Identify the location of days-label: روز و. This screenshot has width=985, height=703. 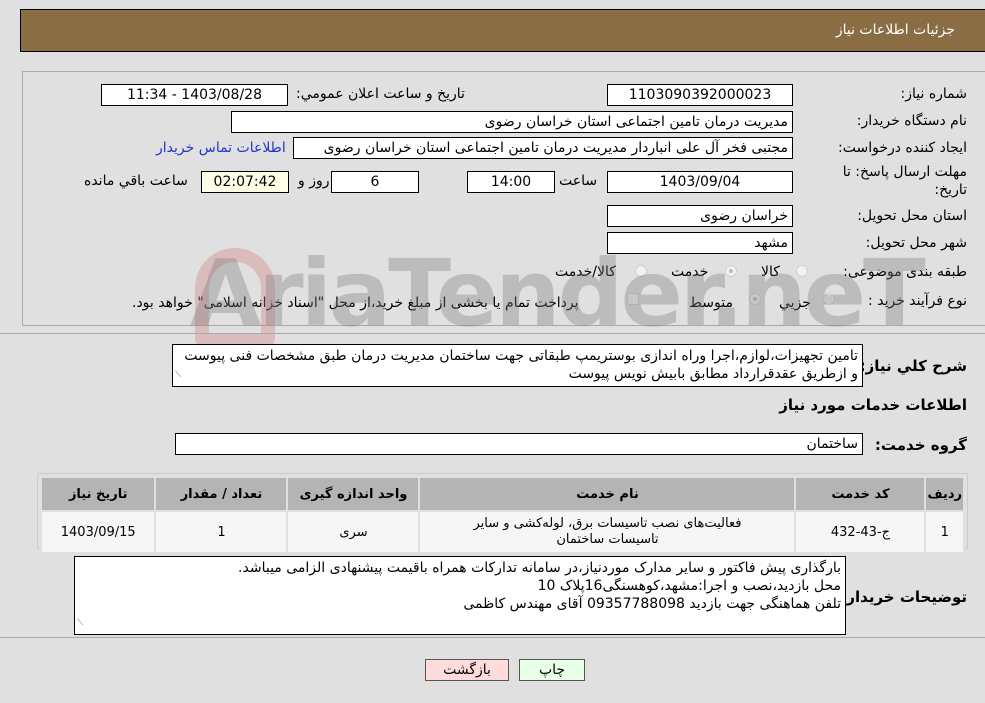
(314, 181).